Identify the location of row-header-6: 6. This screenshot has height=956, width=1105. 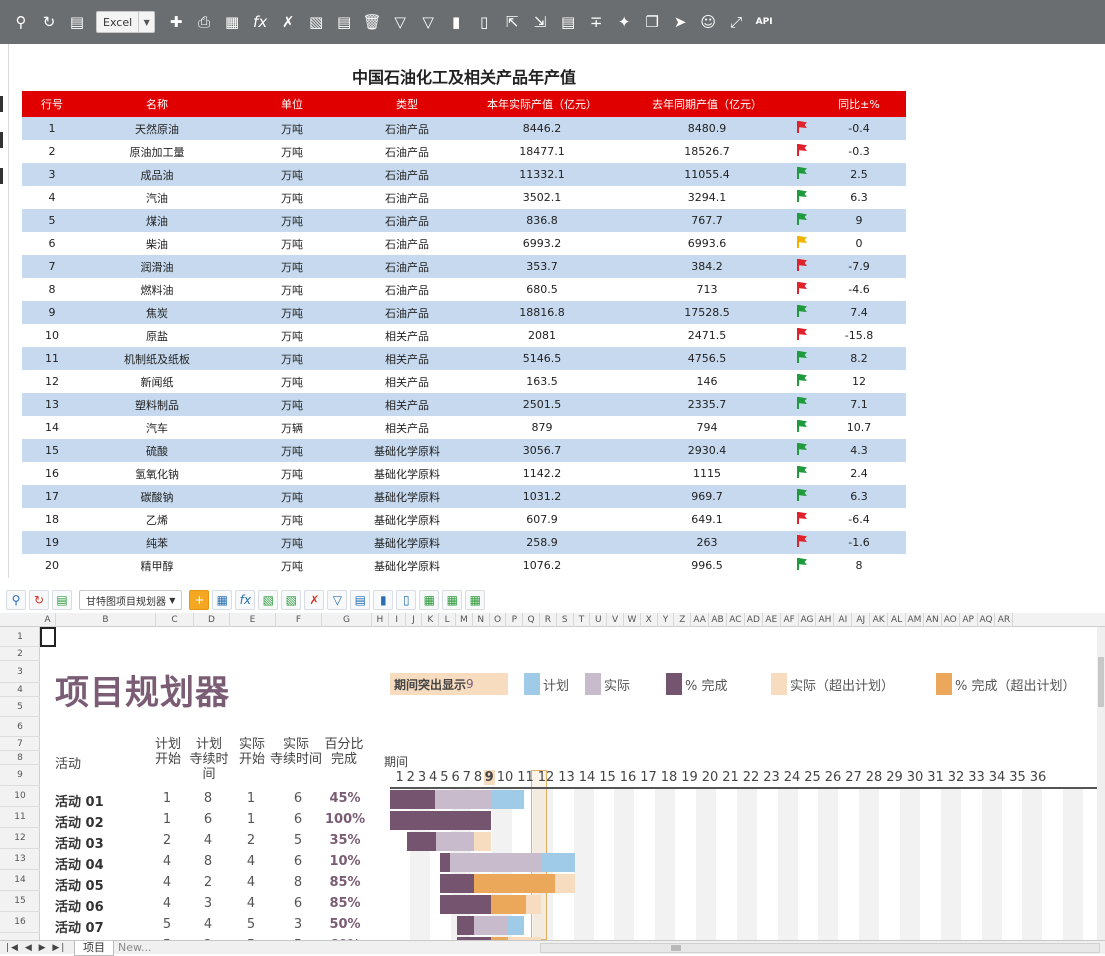
(20, 727).